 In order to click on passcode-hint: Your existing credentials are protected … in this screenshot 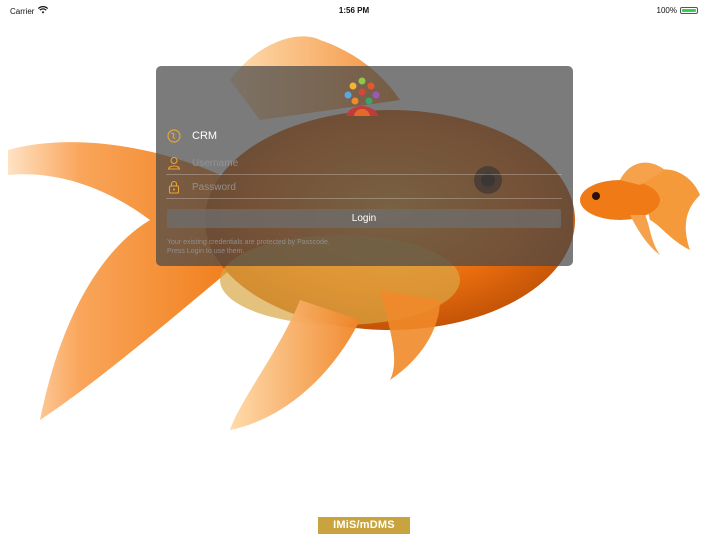, I will do `click(248, 247)`.